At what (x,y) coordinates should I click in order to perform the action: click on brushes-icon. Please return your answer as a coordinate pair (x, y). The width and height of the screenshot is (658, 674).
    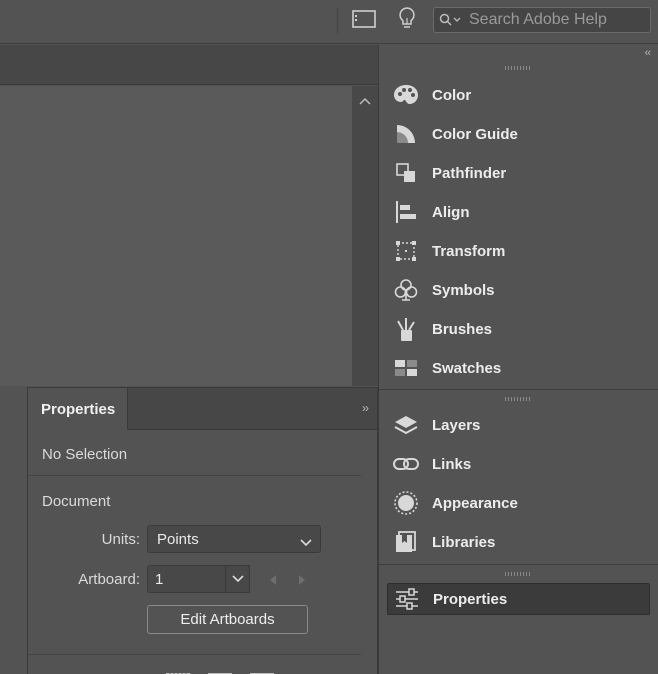
    Looking at the image, I should click on (406, 329).